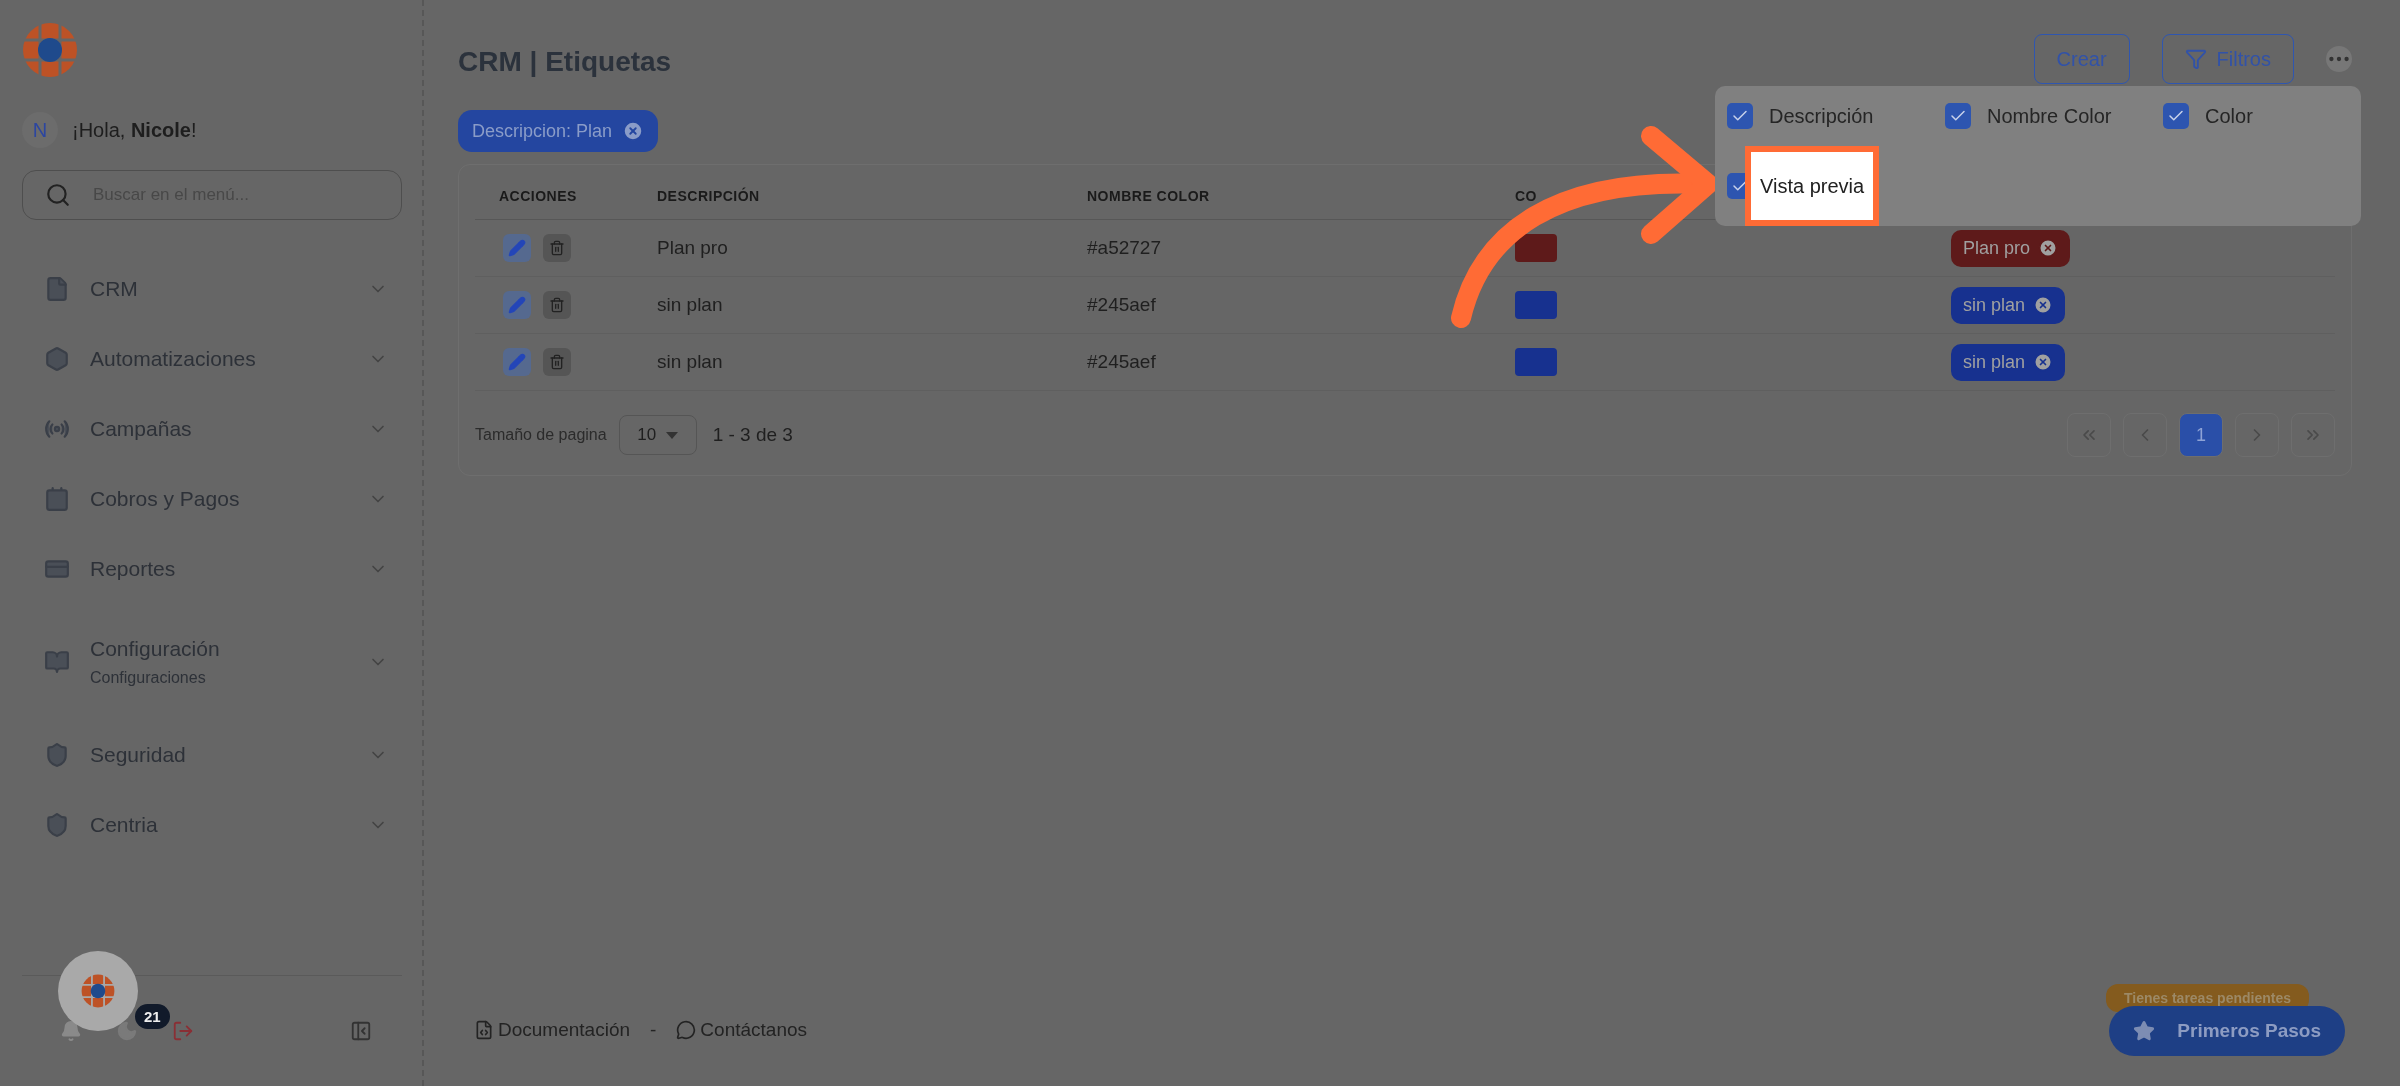  What do you see at coordinates (58, 195) in the screenshot?
I see `search-icon` at bounding box center [58, 195].